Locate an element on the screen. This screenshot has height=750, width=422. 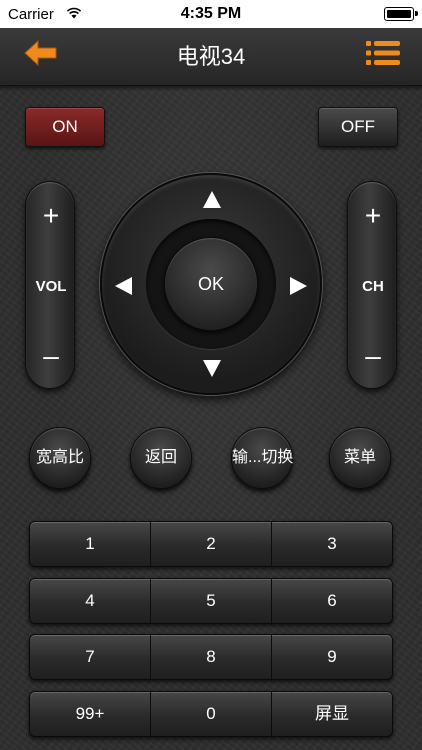
channel-label: CH is located at coordinates (373, 286).